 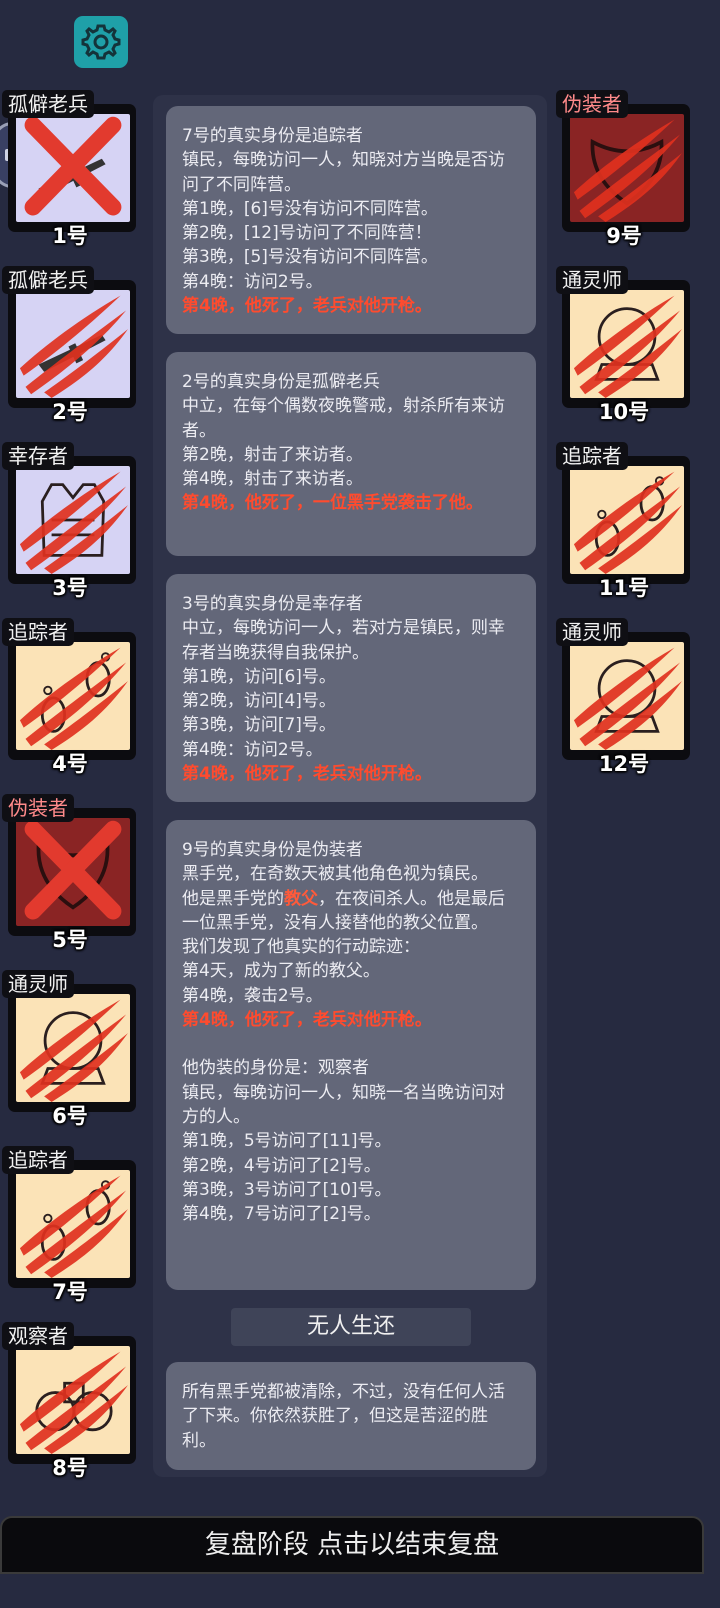 What do you see at coordinates (272, 479) in the screenshot?
I see `message-line: 第4晚，射击了来访者。` at bounding box center [272, 479].